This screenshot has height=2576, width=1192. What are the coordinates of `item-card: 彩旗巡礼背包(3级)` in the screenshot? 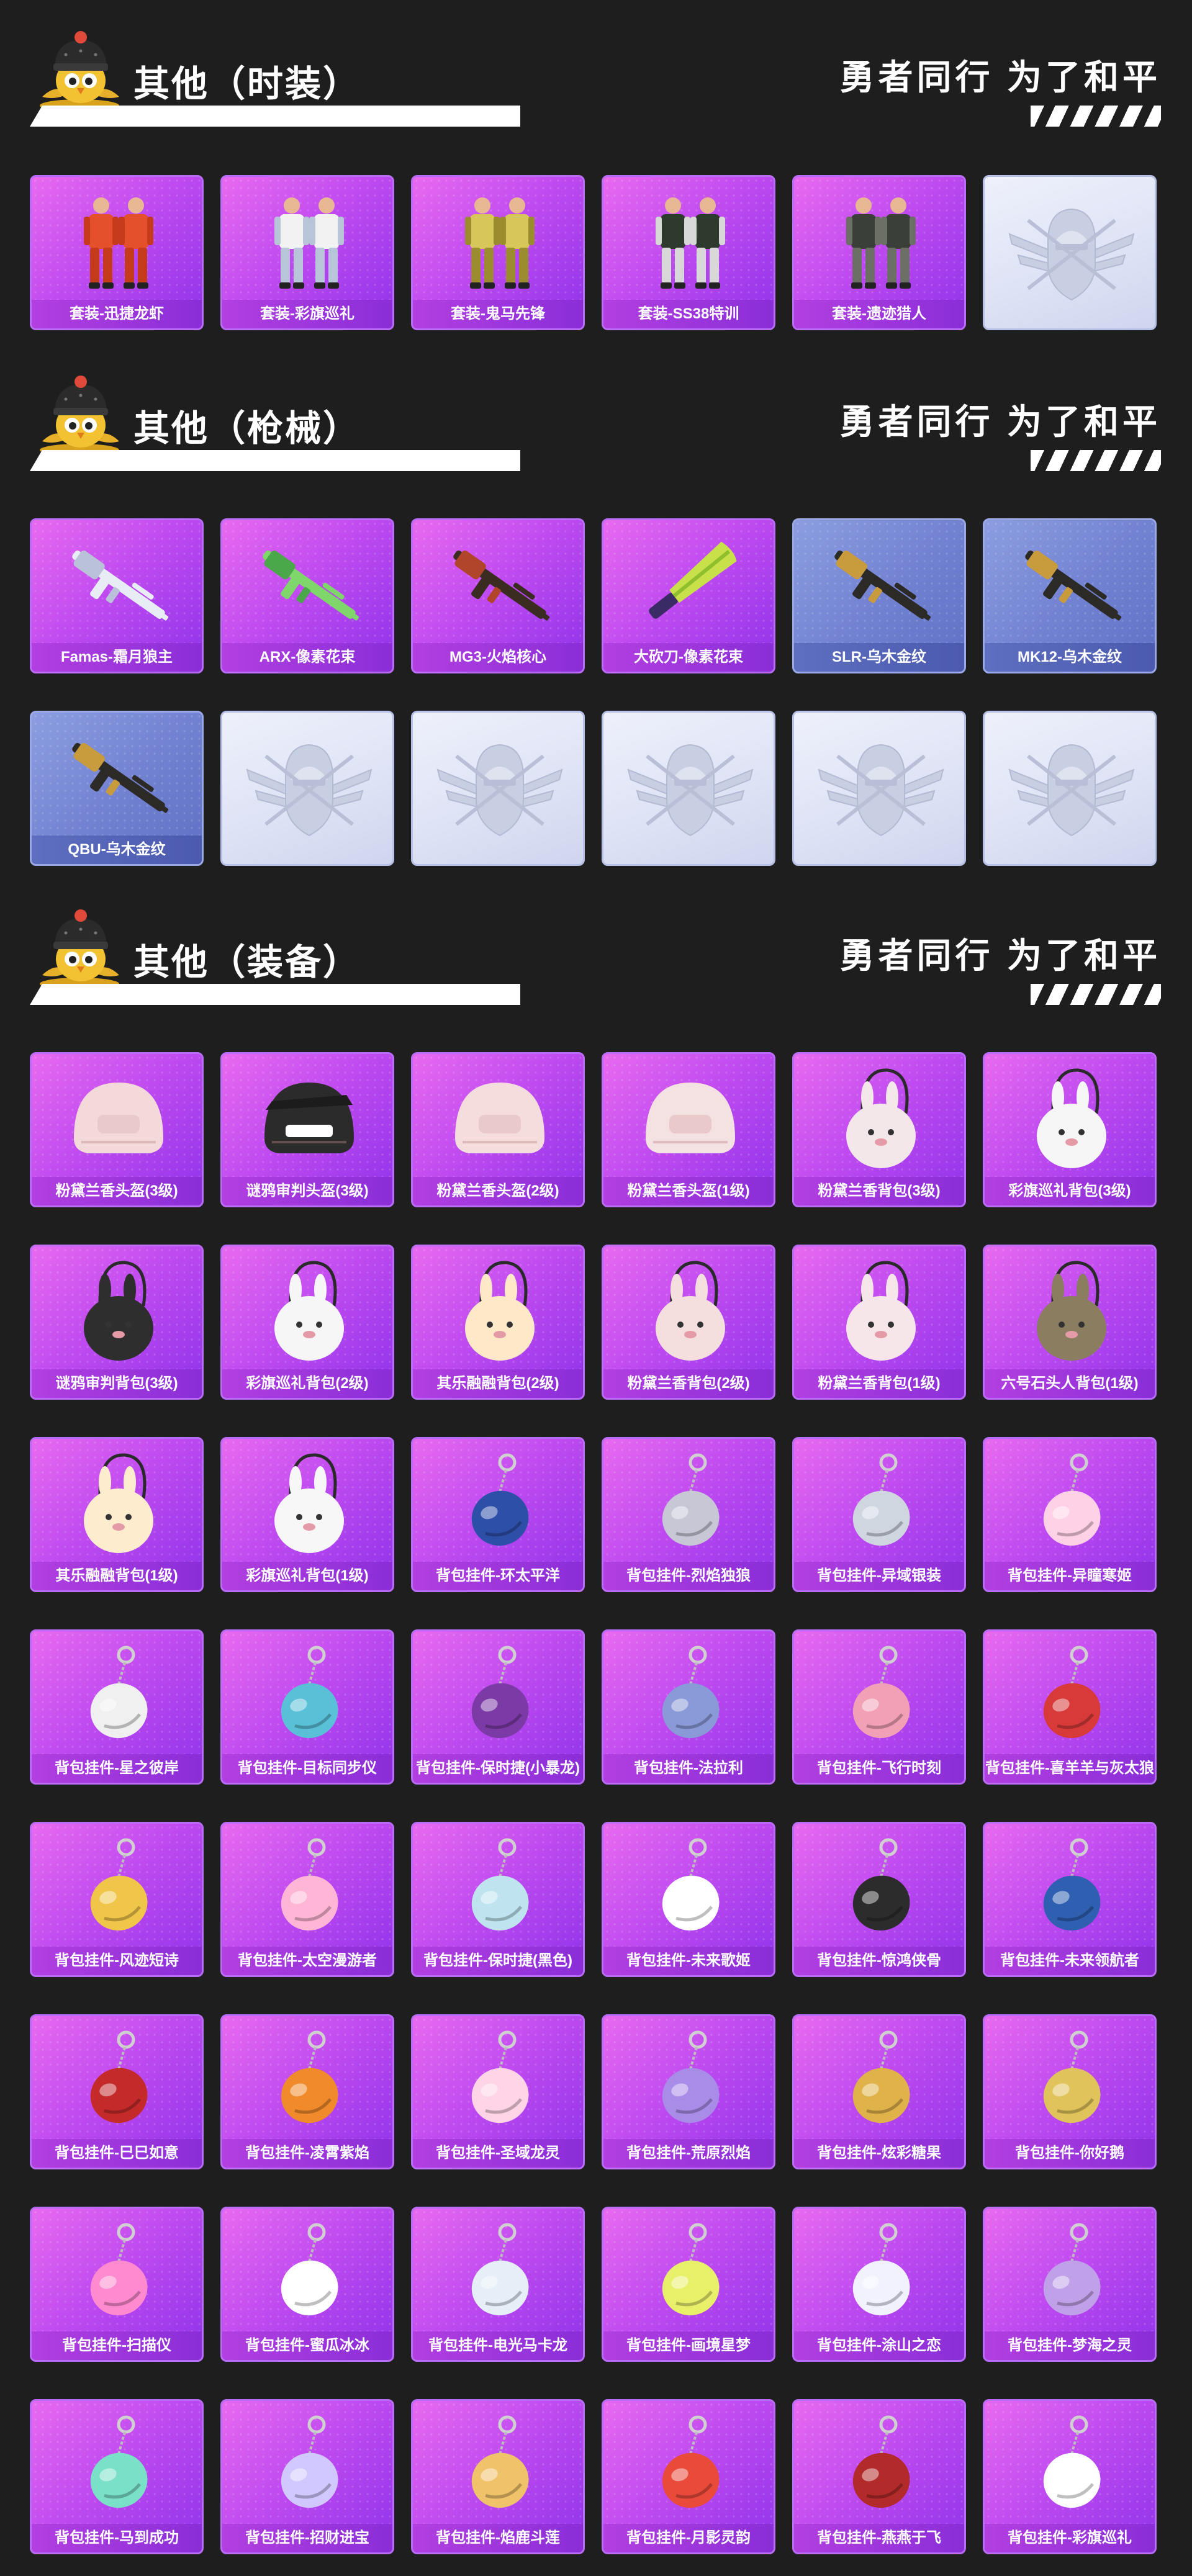 It's located at (1070, 1129).